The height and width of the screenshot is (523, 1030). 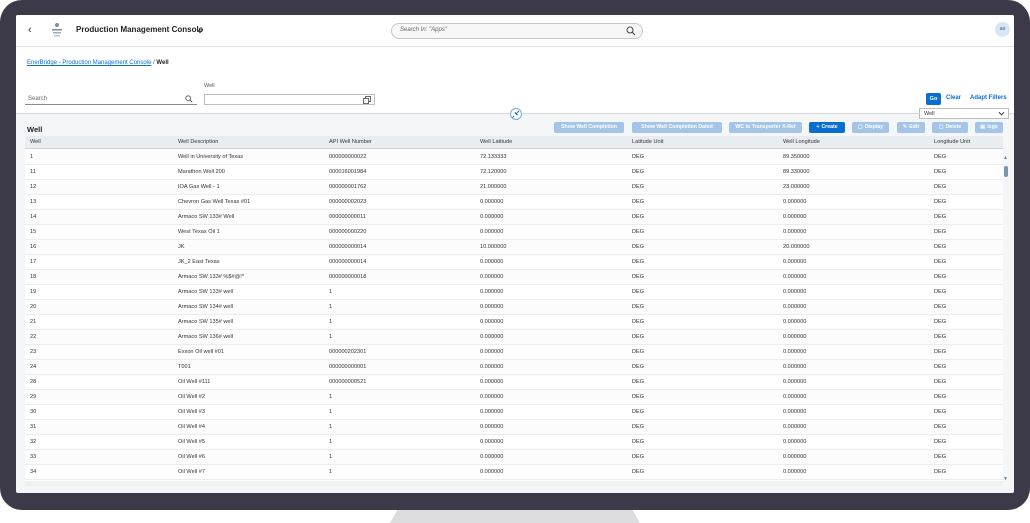 What do you see at coordinates (514, 427) in the screenshot?
I see `table-row: 31 Oil Well #4 1 0.000000 DEG 0.000000 DEG` at bounding box center [514, 427].